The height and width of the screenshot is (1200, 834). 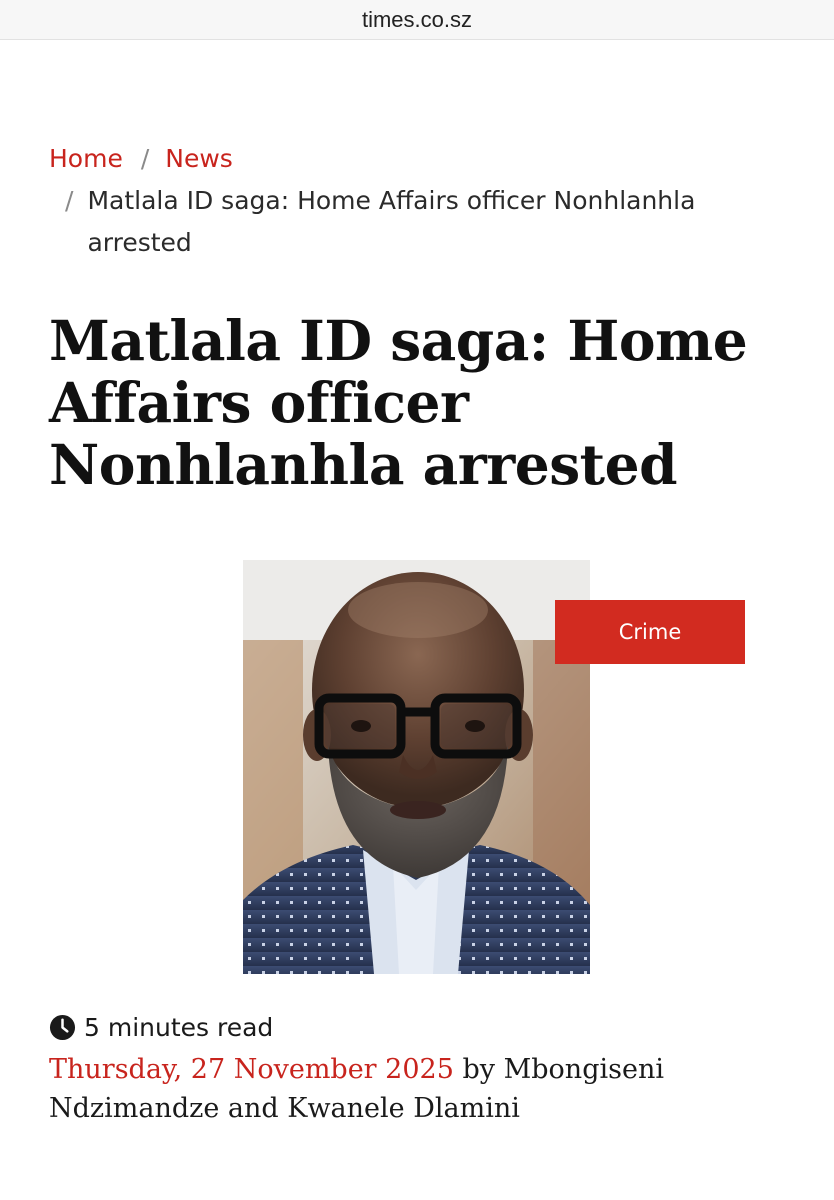 What do you see at coordinates (251, 1069) in the screenshot?
I see `publish-date: Thursday, 27 November 2025` at bounding box center [251, 1069].